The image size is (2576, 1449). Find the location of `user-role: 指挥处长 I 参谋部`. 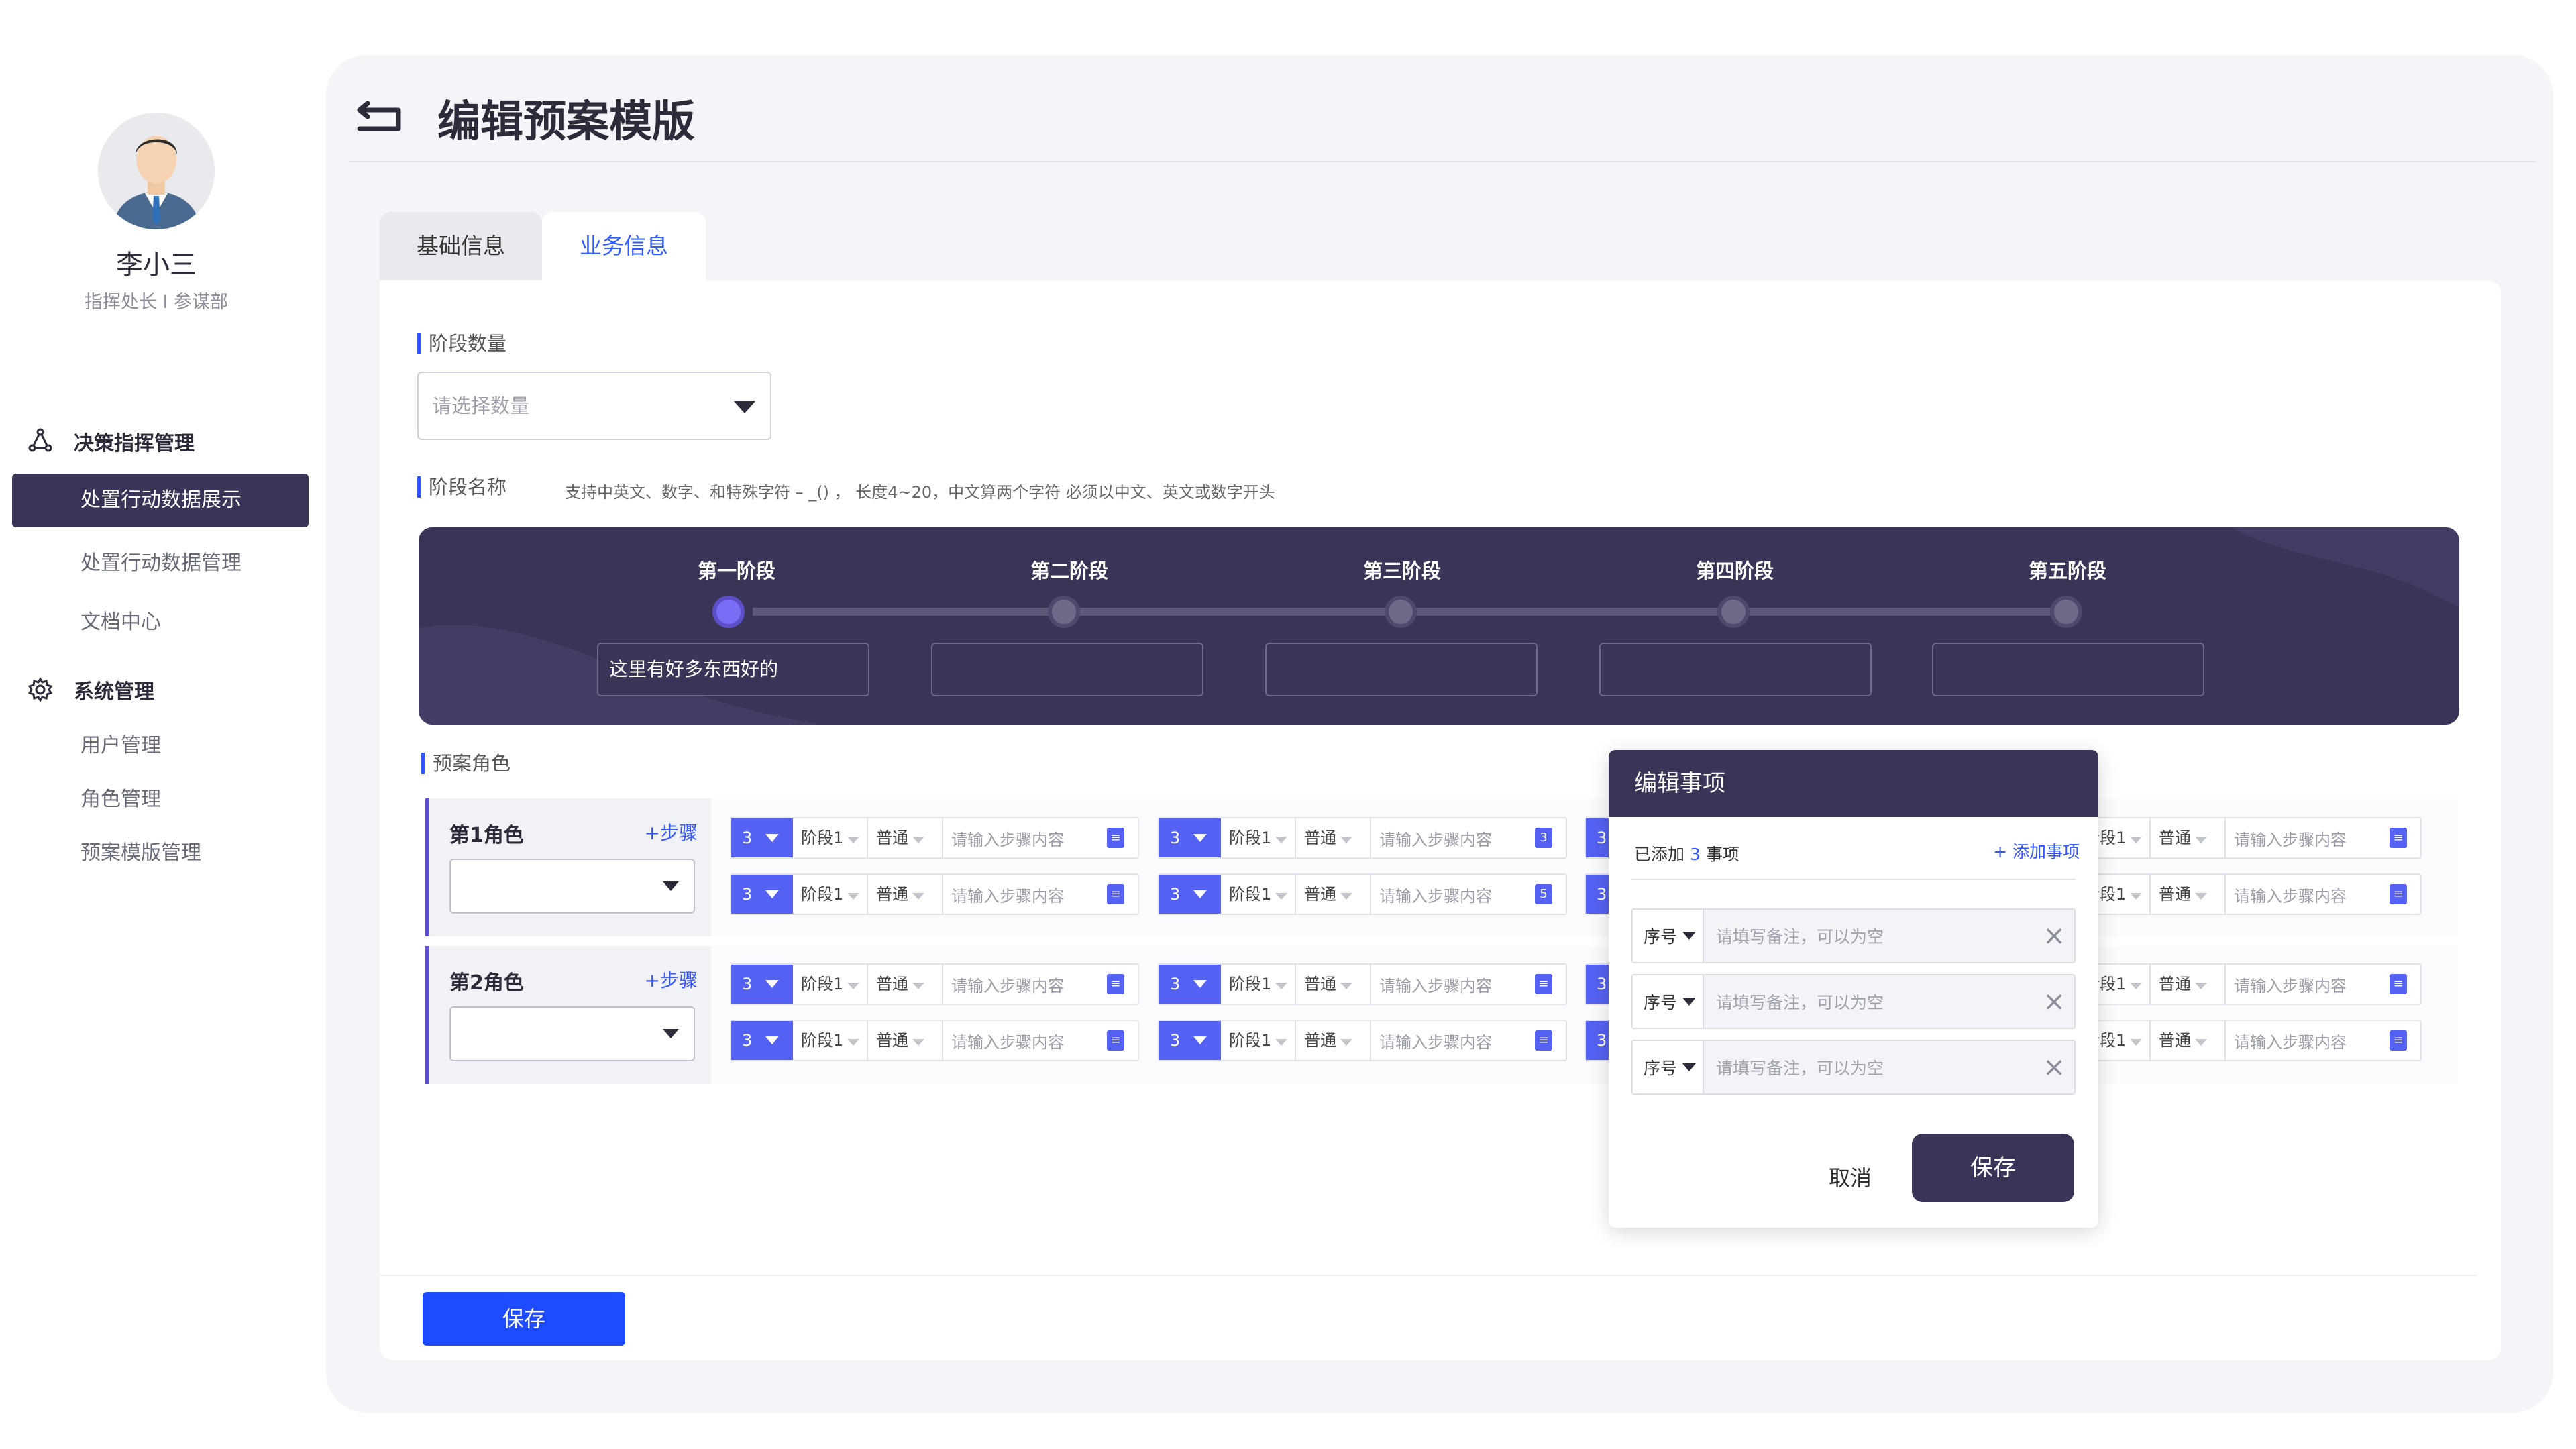

user-role: 指挥处长 I 参谋部 is located at coordinates (156, 302).